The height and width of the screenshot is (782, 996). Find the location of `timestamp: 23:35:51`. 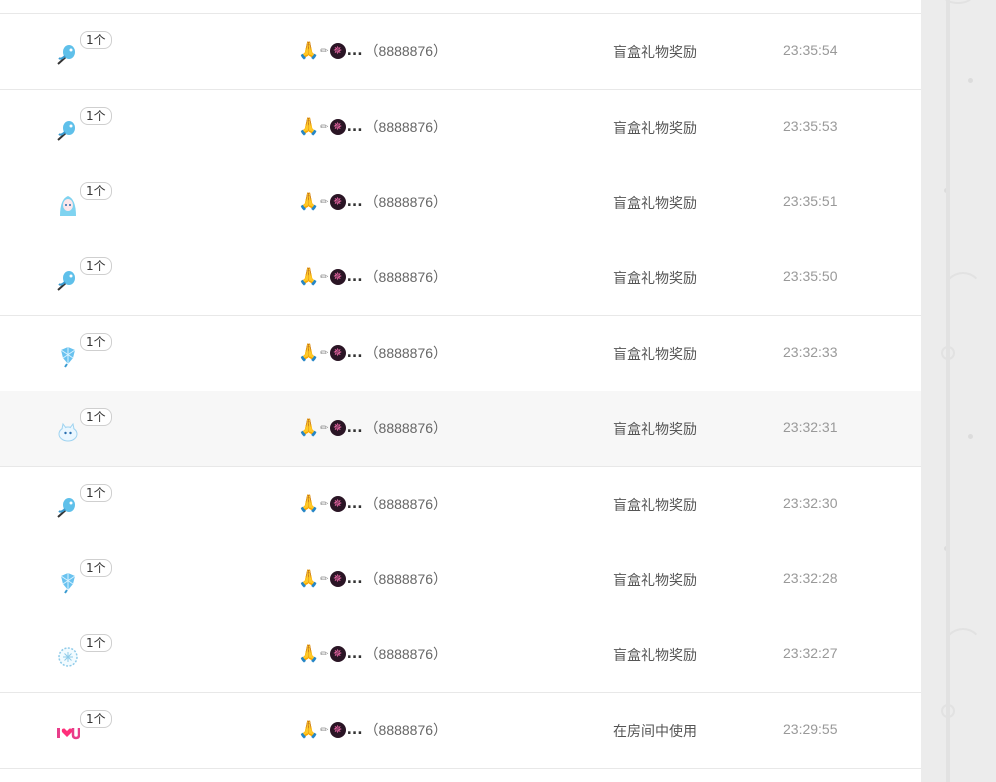

timestamp: 23:35:51 is located at coordinates (810, 201).